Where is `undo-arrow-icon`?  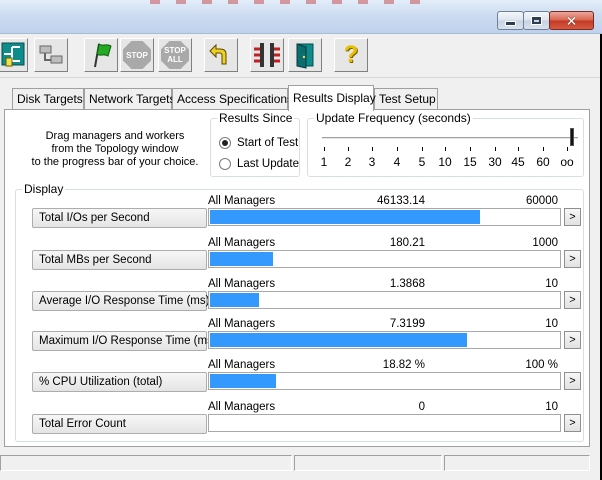
undo-arrow-icon is located at coordinates (218, 54).